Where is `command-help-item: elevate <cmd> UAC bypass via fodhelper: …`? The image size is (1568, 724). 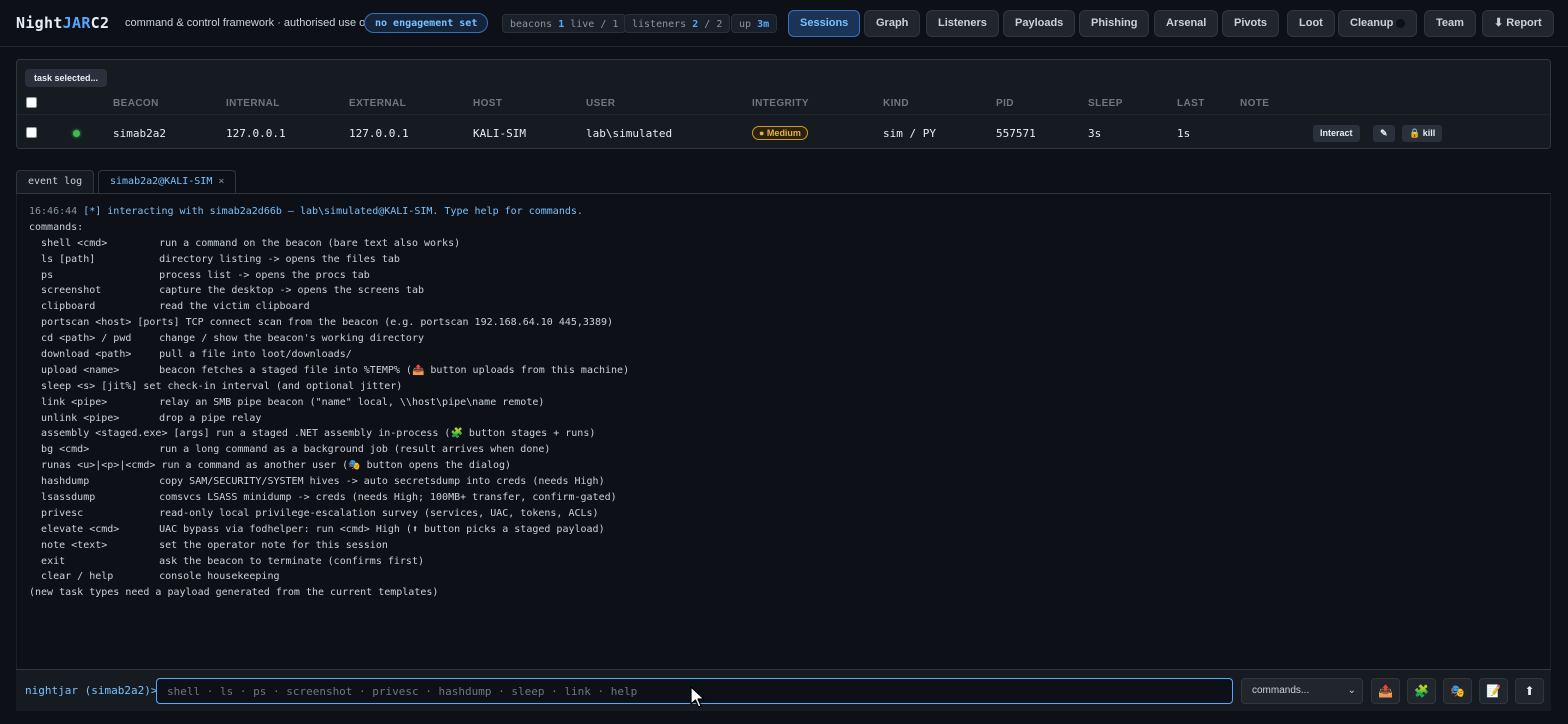 command-help-item: elevate <cmd> UAC bypass via fodhelper: … is located at coordinates (783, 530).